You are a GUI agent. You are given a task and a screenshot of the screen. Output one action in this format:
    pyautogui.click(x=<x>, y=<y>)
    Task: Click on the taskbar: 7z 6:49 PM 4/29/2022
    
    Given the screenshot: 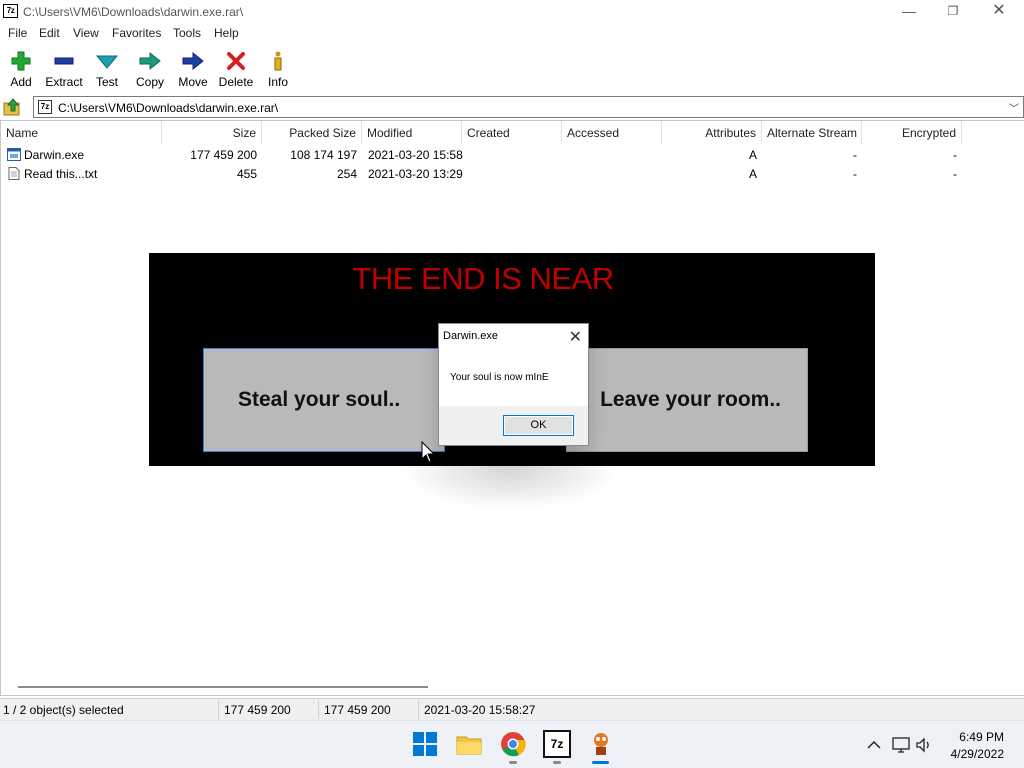 What is the action you would take?
    pyautogui.click(x=512, y=744)
    